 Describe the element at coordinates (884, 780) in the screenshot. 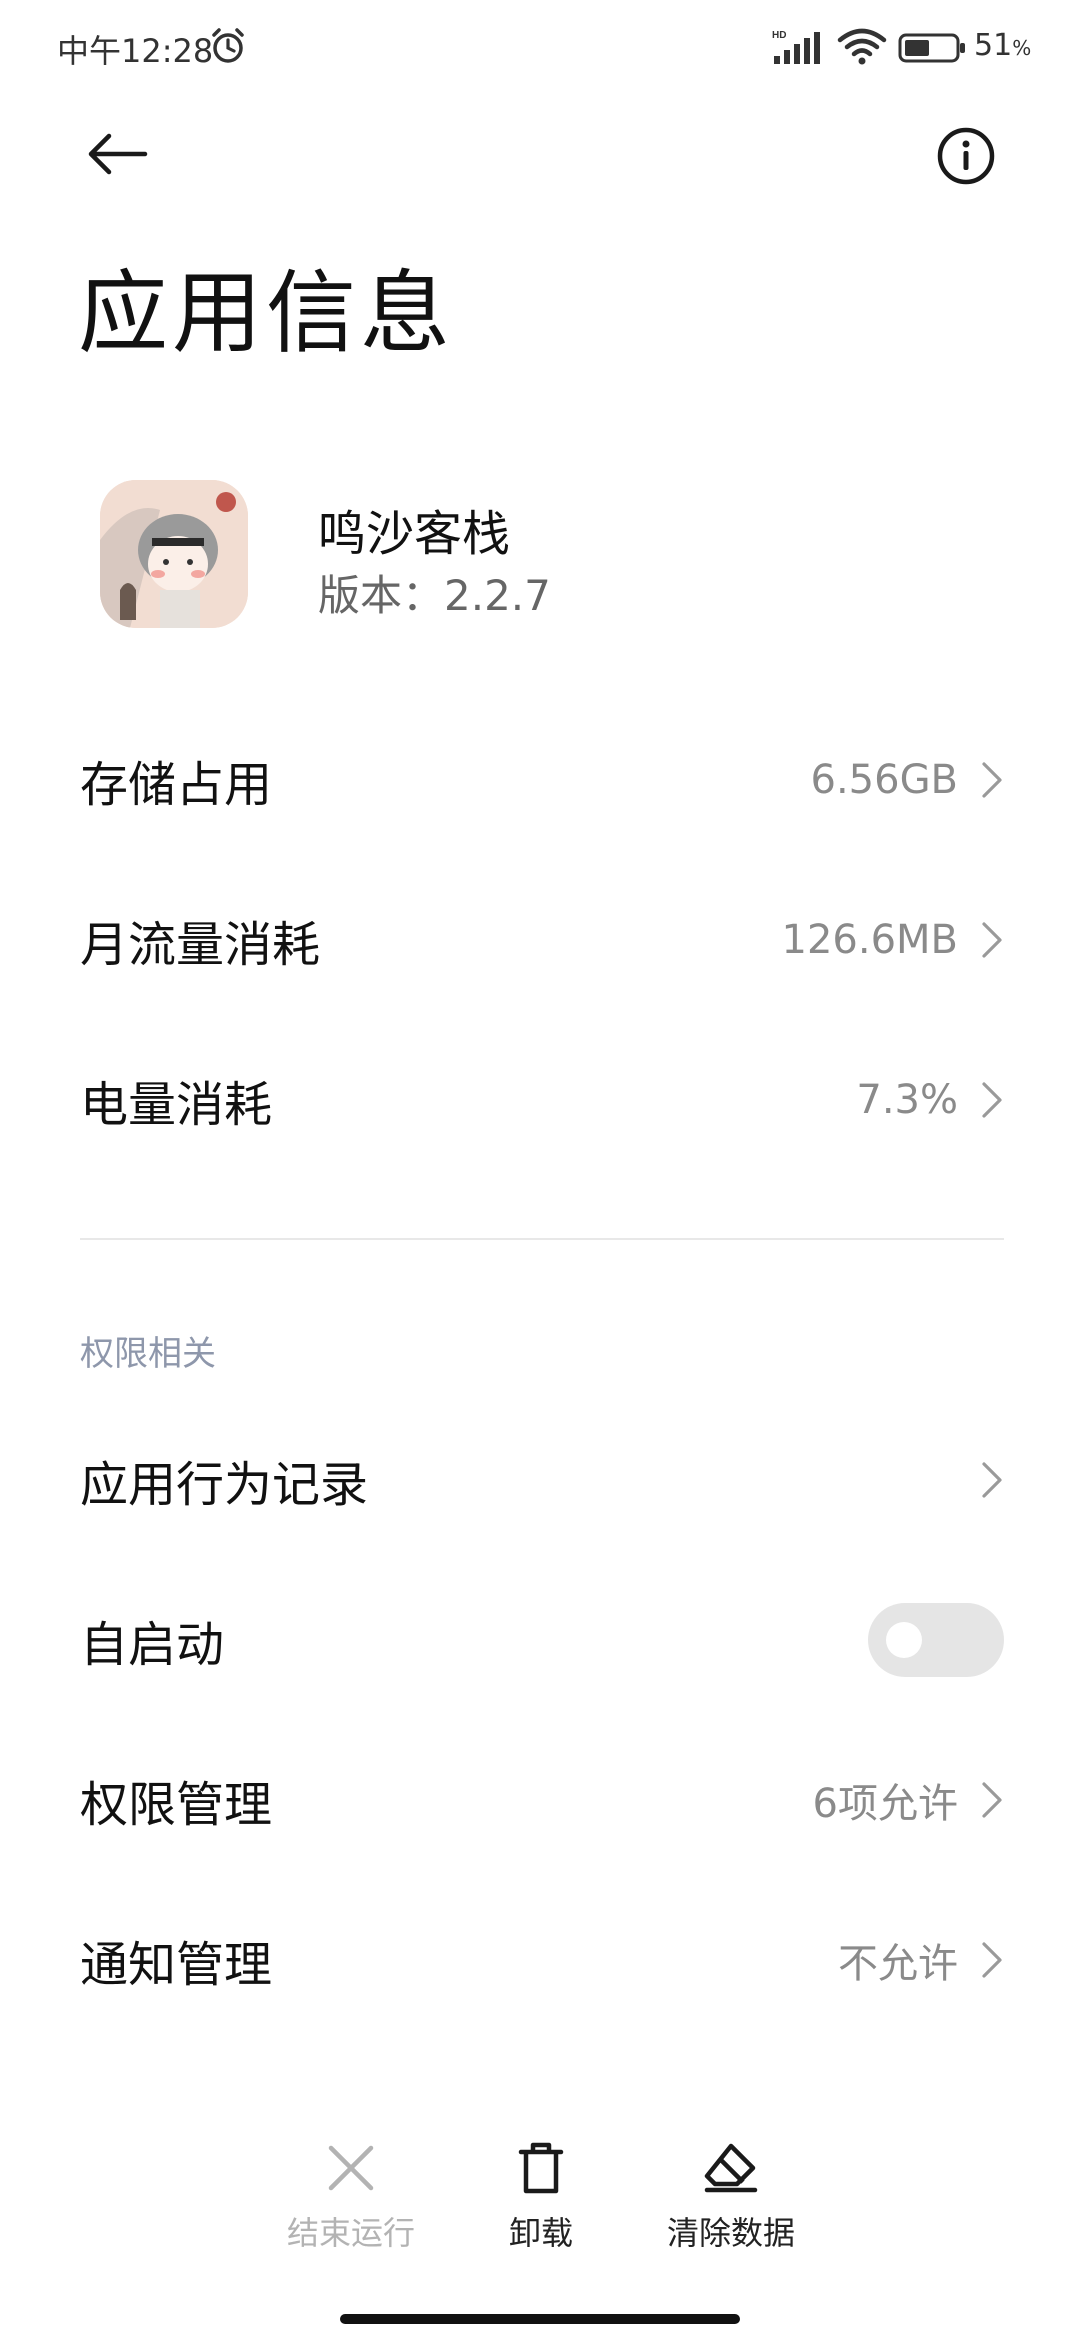

I see `row-value: 6.56GB` at that location.